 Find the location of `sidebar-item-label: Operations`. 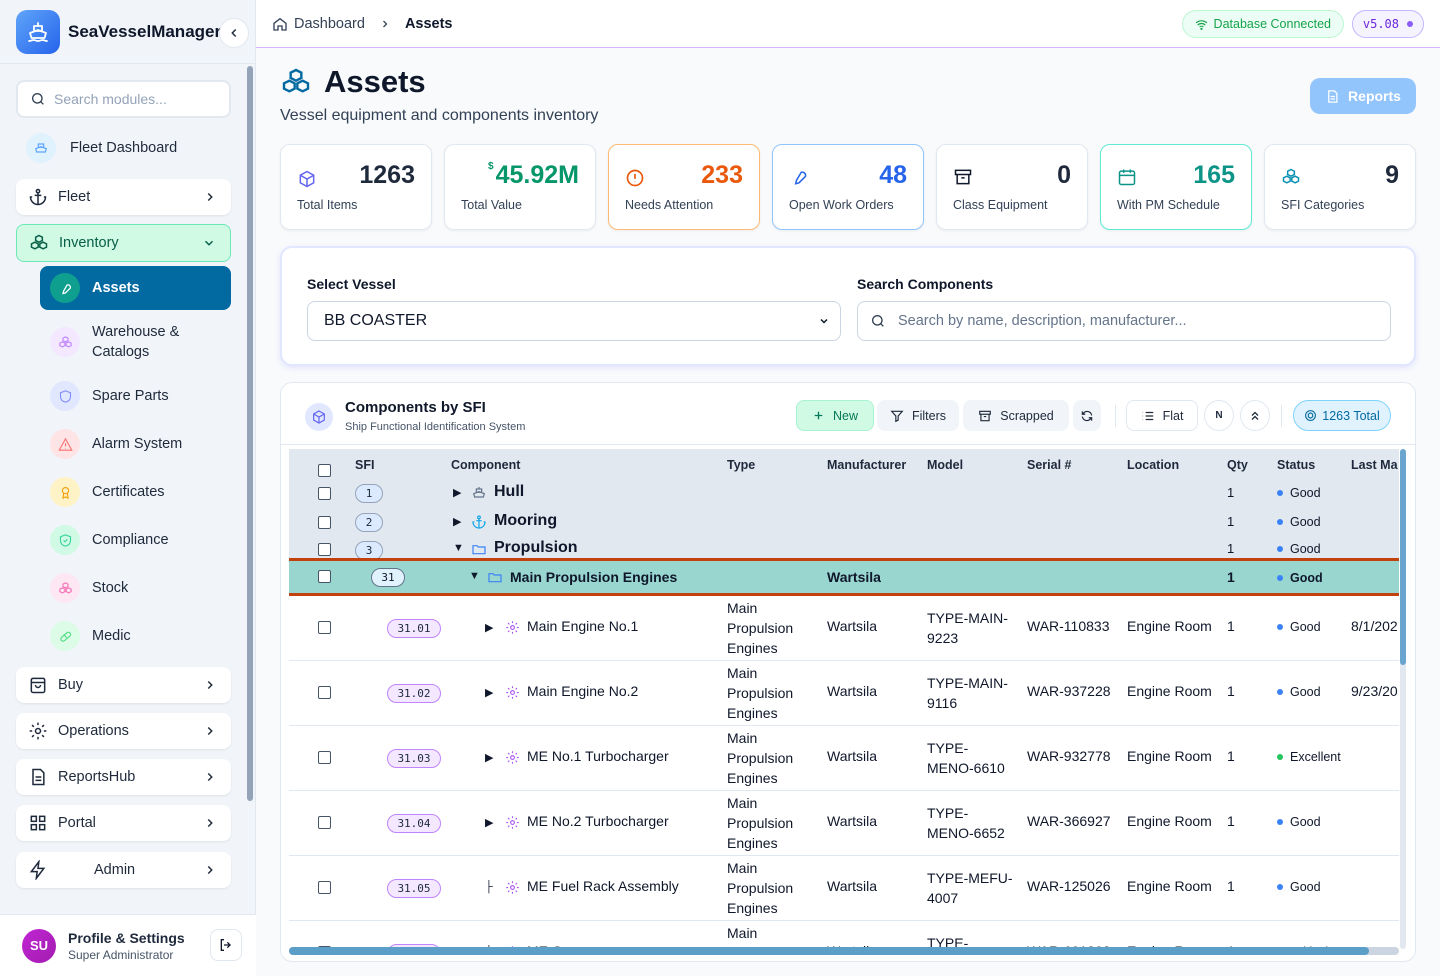

sidebar-item-label: Operations is located at coordinates (93, 731).